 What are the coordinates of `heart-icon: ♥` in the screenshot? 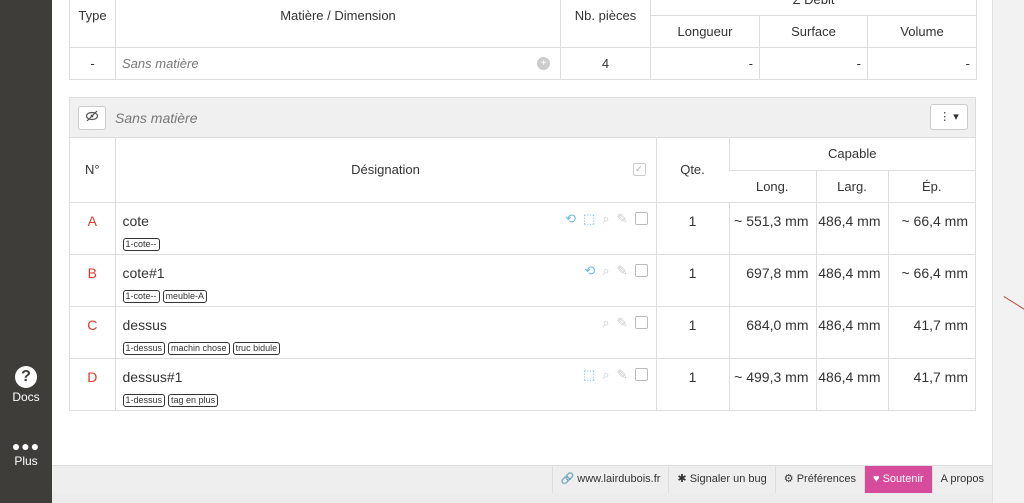 It's located at (878, 479).